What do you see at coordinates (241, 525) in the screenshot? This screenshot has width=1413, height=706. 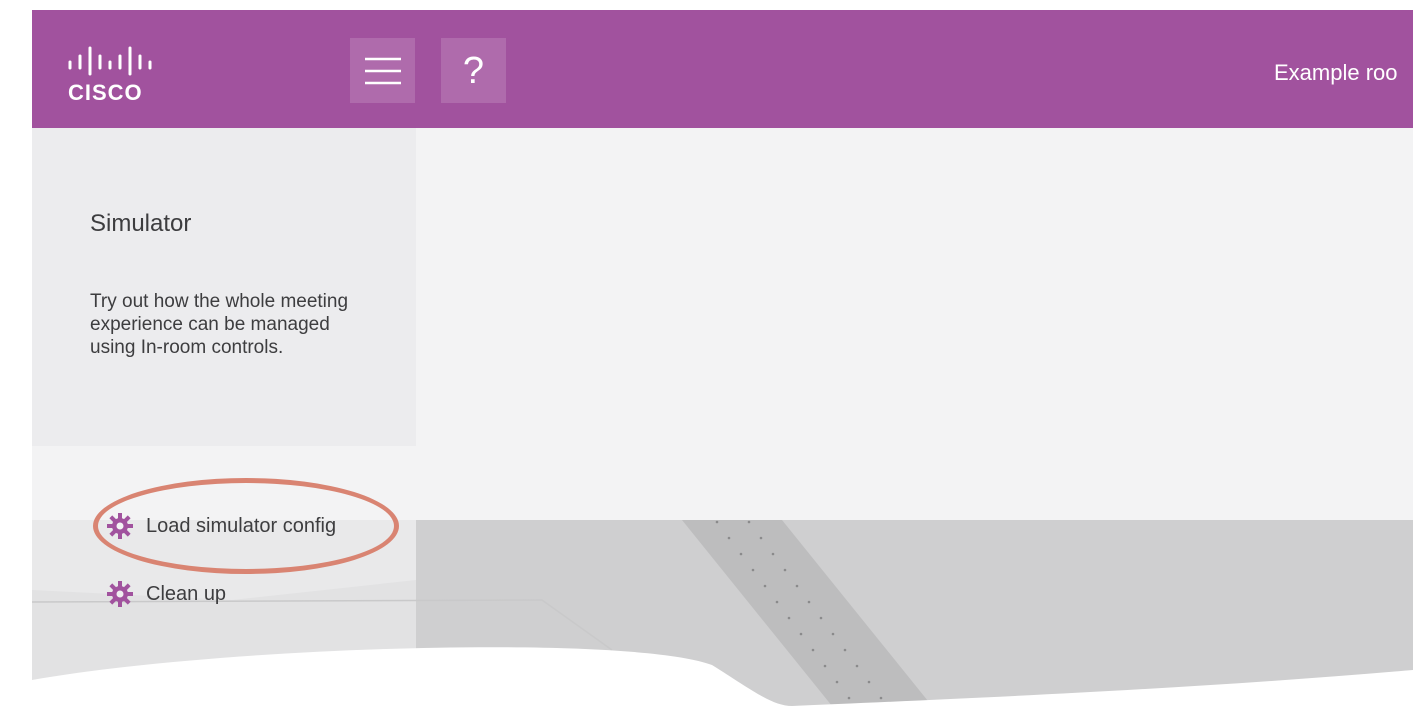 I see `load-simulator-config-label: Load simulator config` at bounding box center [241, 525].